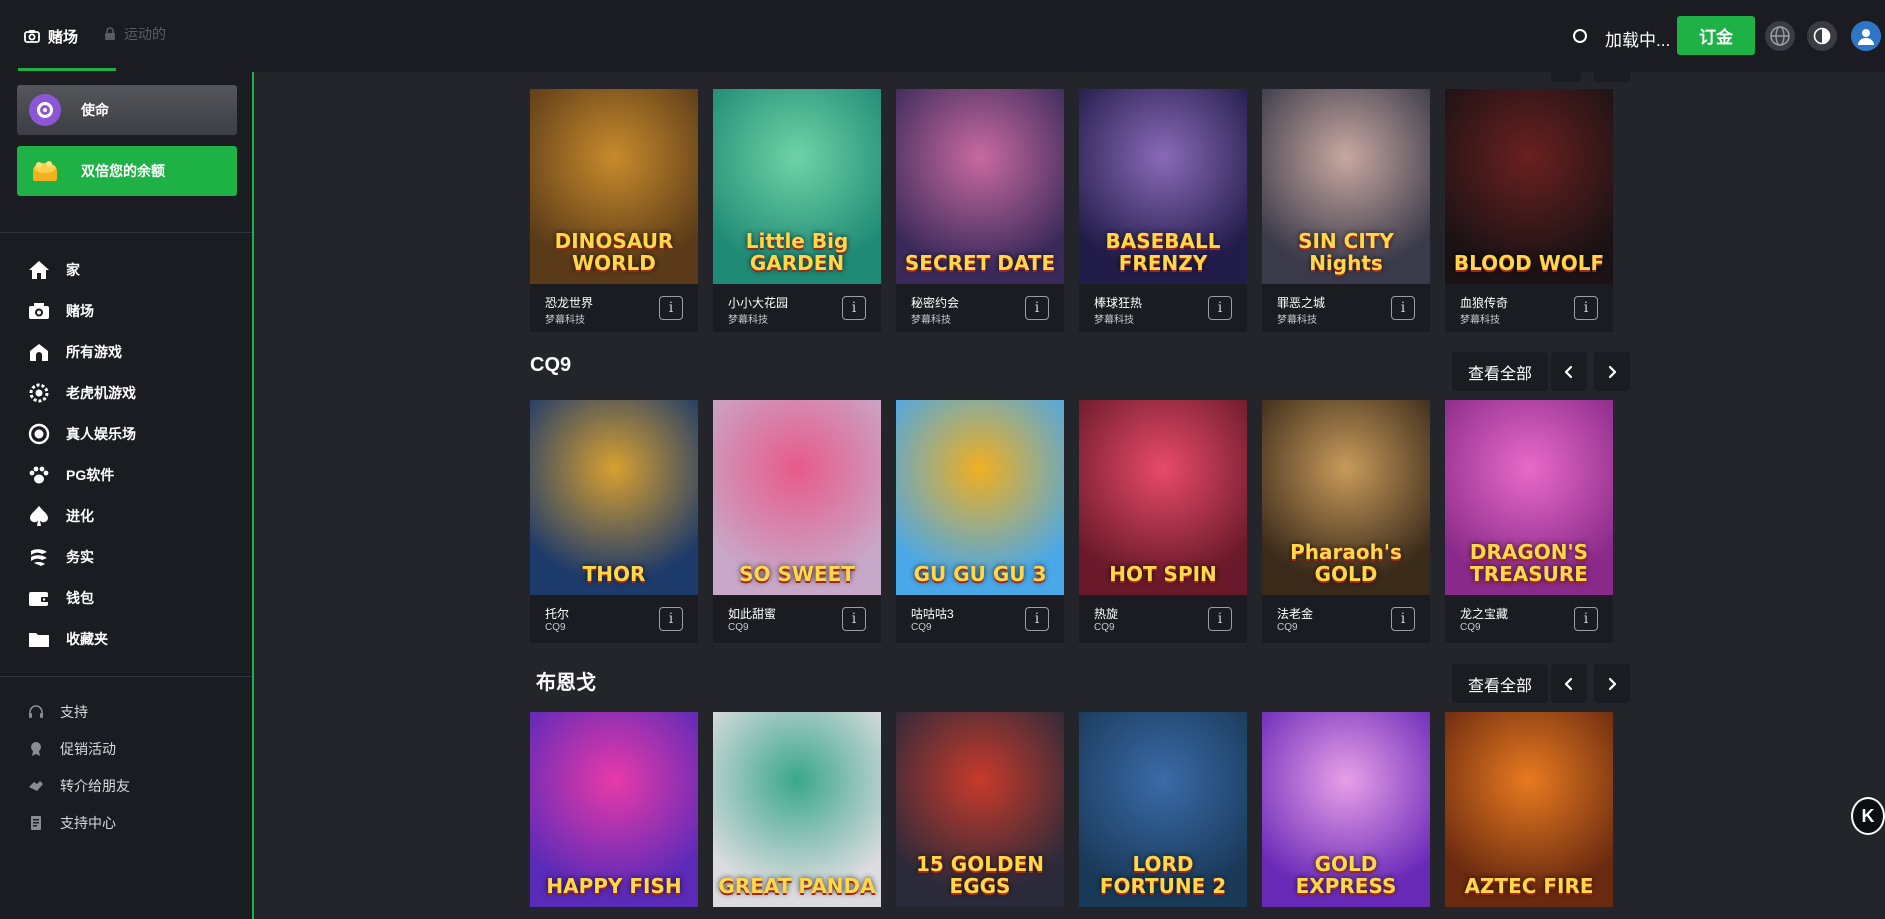  I want to click on game-thumbnail: SECRET DATE, so click(980, 186).